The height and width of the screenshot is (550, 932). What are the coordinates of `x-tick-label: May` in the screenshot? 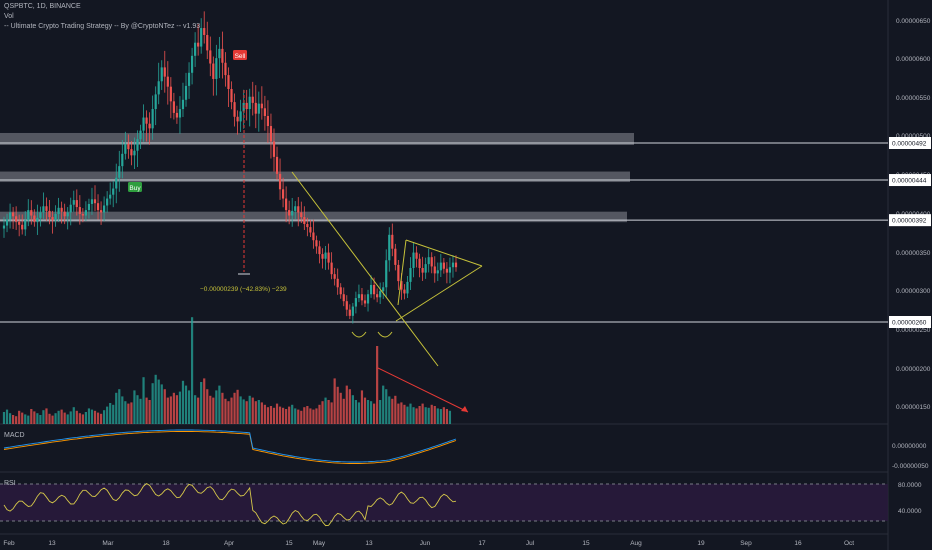 It's located at (319, 543).